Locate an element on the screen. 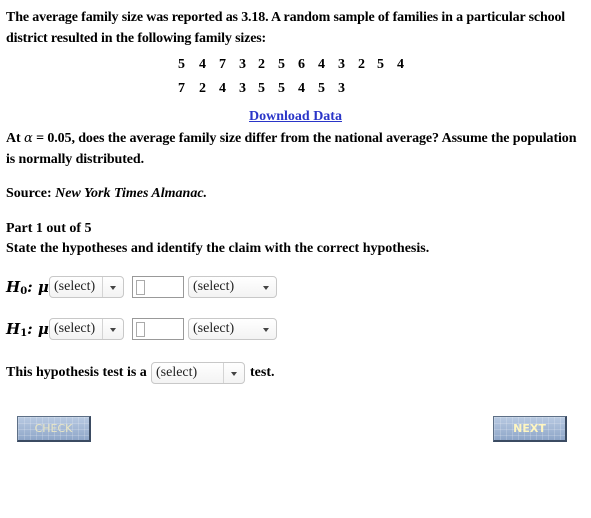 Image resolution: width=591 pixels, height=518 pixels. h1-claim-select: (select) is located at coordinates (232, 329).